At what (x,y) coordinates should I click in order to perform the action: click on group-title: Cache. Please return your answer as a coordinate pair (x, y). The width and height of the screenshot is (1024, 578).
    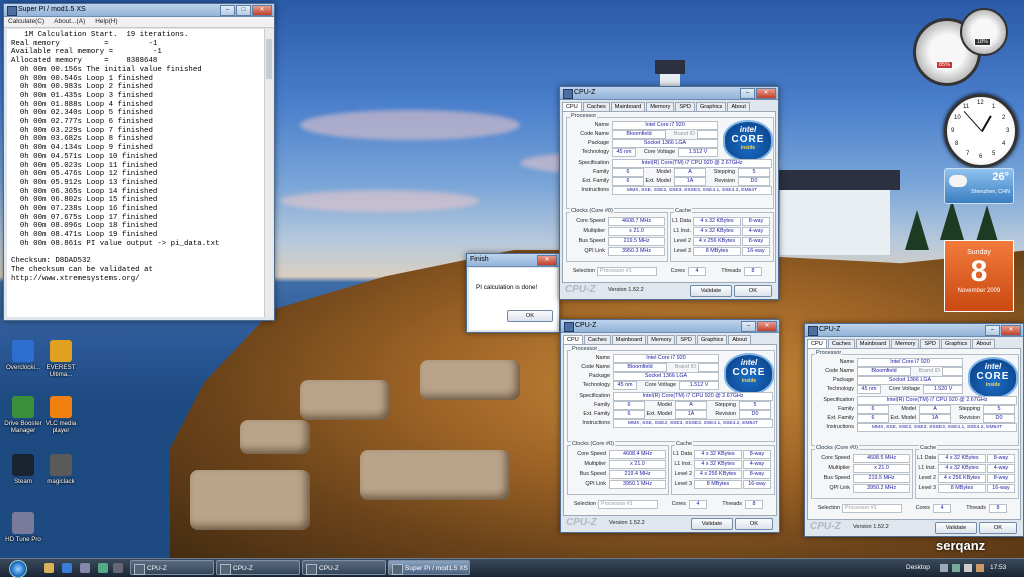
    Looking at the image, I should click on (928, 448).